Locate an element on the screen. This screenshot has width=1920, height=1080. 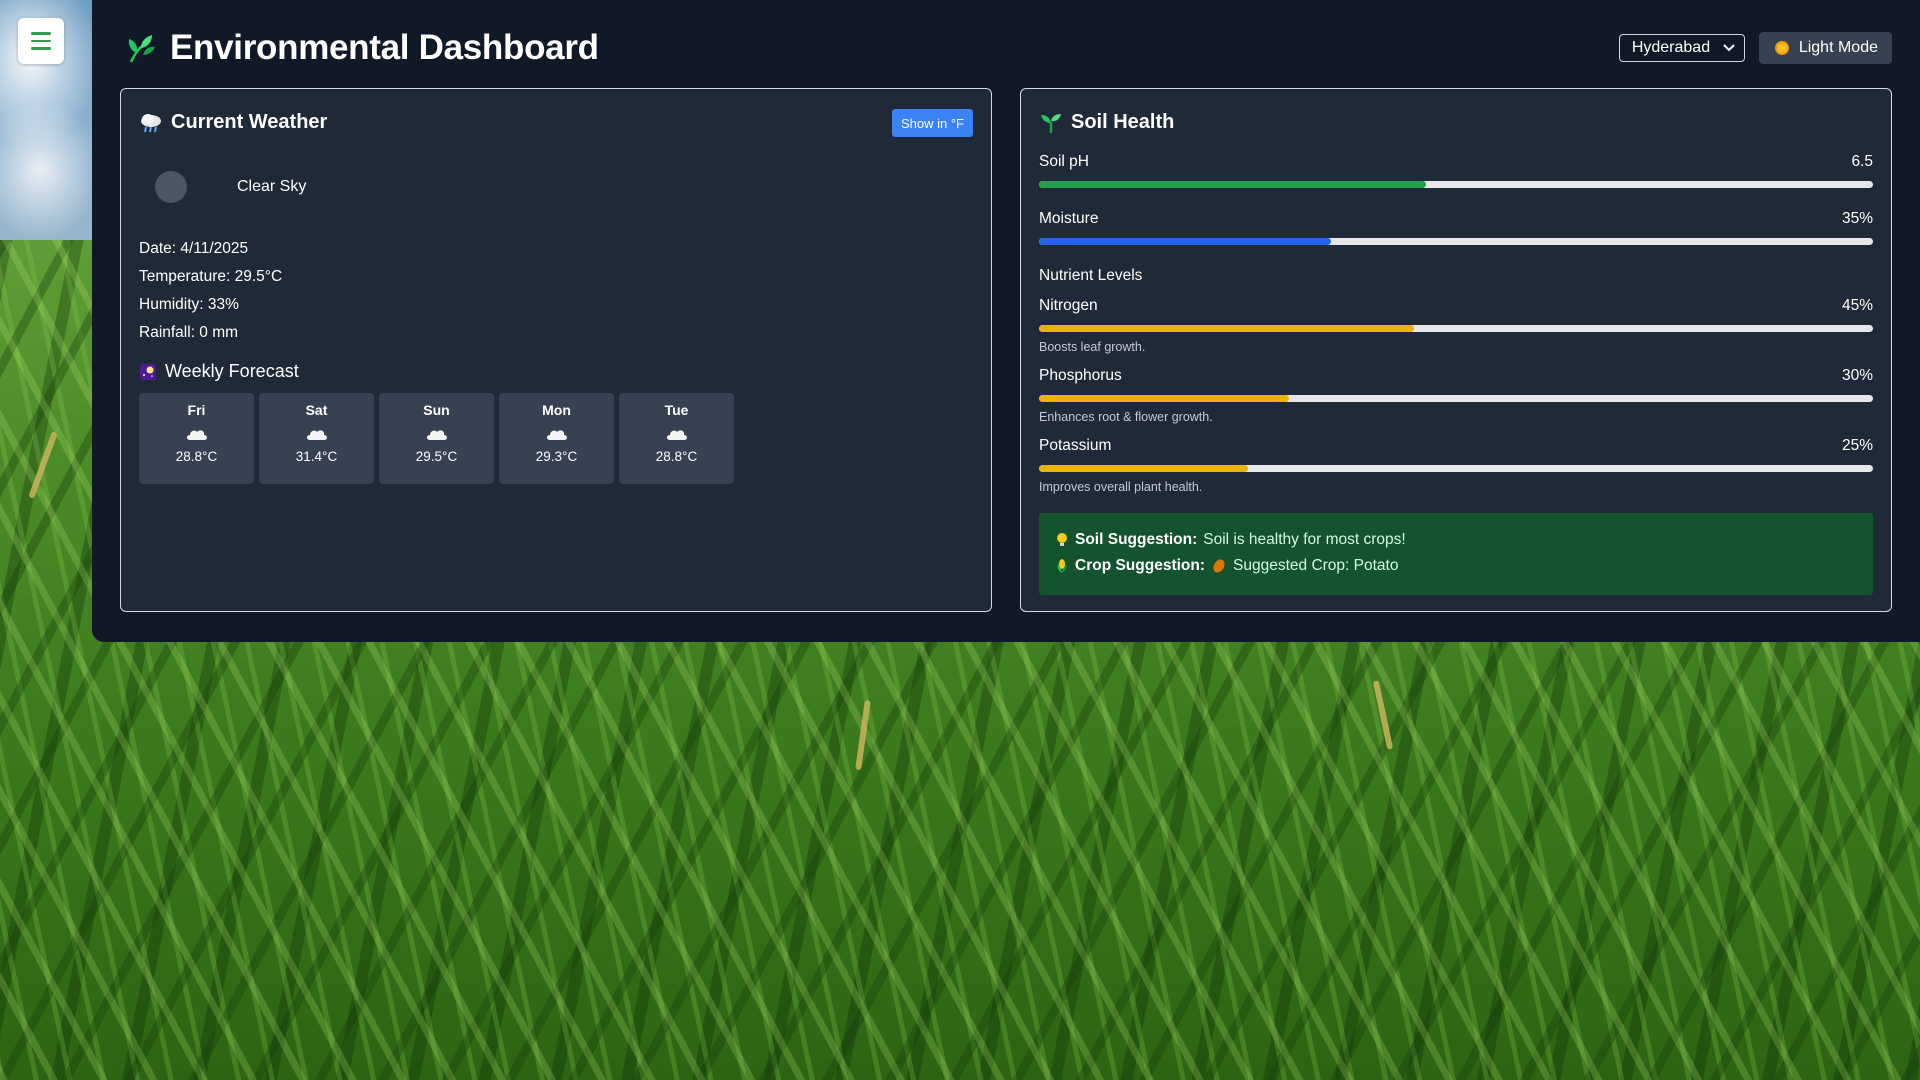
soil-ph-value: 6.5 is located at coordinates (1862, 161).